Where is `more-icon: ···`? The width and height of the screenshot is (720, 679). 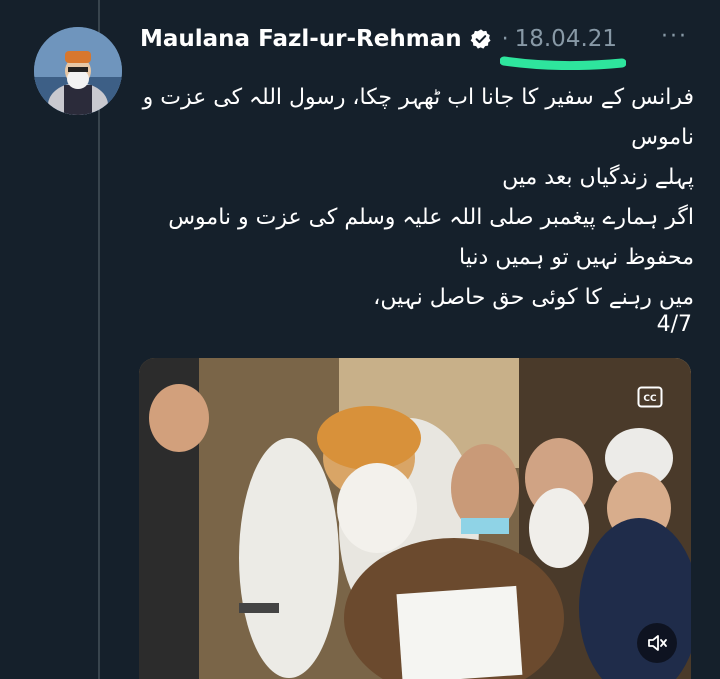
more-icon: ··· is located at coordinates (674, 36).